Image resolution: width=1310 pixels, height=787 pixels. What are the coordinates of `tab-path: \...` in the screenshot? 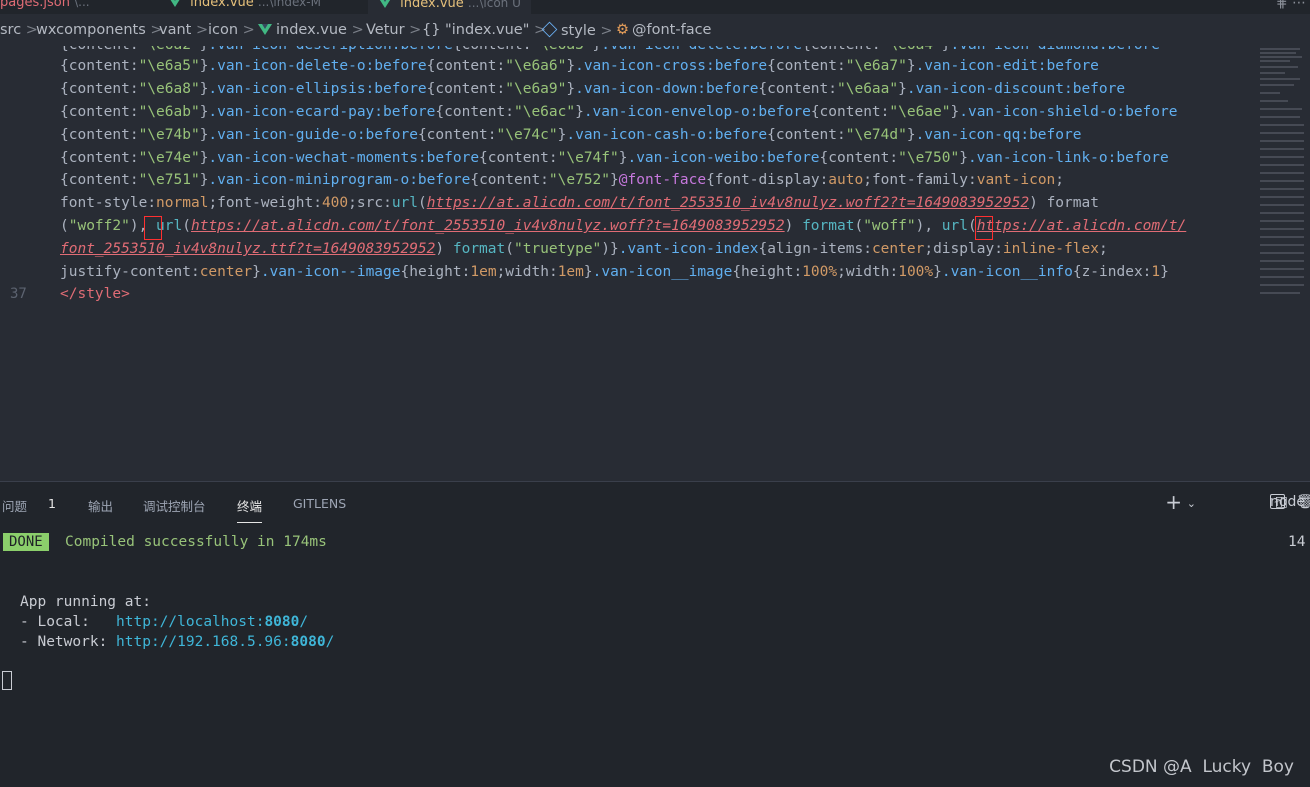 It's located at (82, 4).